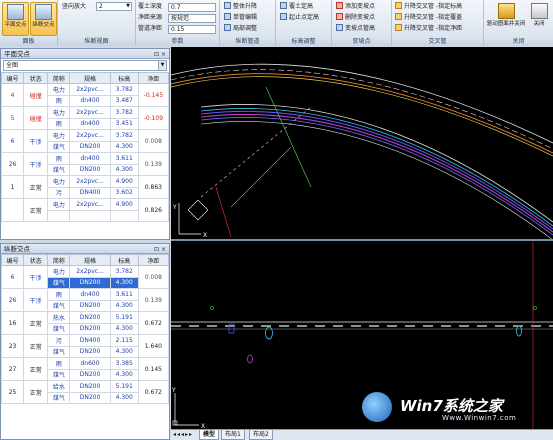 The image size is (553, 440). What do you see at coordinates (124, 386) in the screenshot?
I see `elevation-cell: 5.191` at bounding box center [124, 386].